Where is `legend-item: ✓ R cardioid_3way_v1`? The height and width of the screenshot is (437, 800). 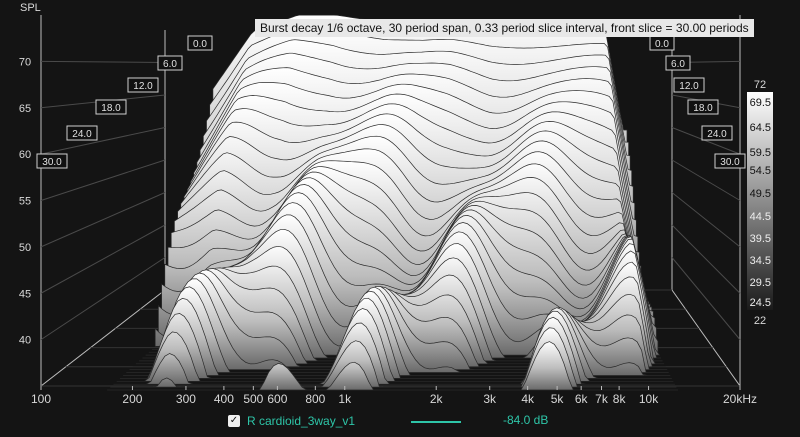
legend-item: ✓ R cardioid_3way_v1 is located at coordinates (291, 421).